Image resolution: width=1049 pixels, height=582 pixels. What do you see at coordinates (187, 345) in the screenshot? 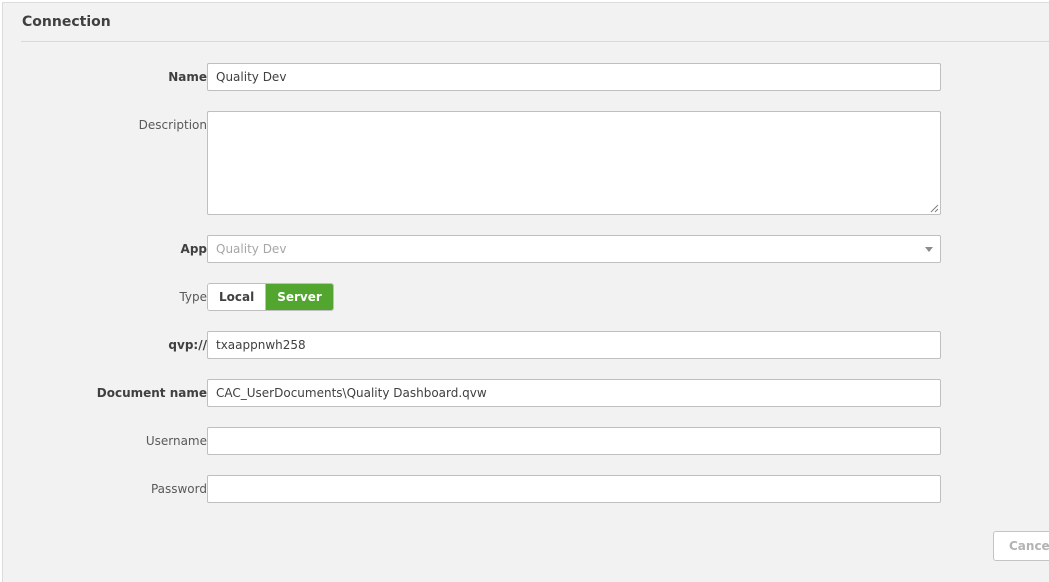
I see `qvp-label: qvp://` at bounding box center [187, 345].